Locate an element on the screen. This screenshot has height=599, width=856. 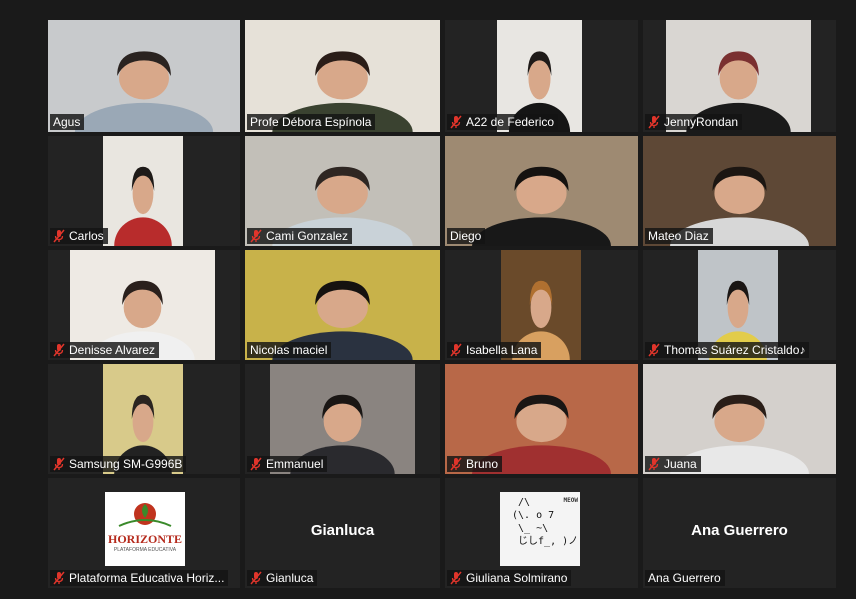
participant-video is located at coordinates (143, 191).